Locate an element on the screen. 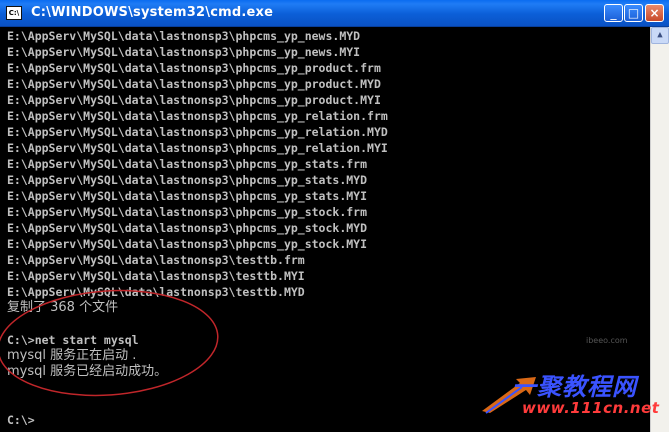  window-title: C:\WINDOWS\system32\cmd.exe is located at coordinates (152, 12).